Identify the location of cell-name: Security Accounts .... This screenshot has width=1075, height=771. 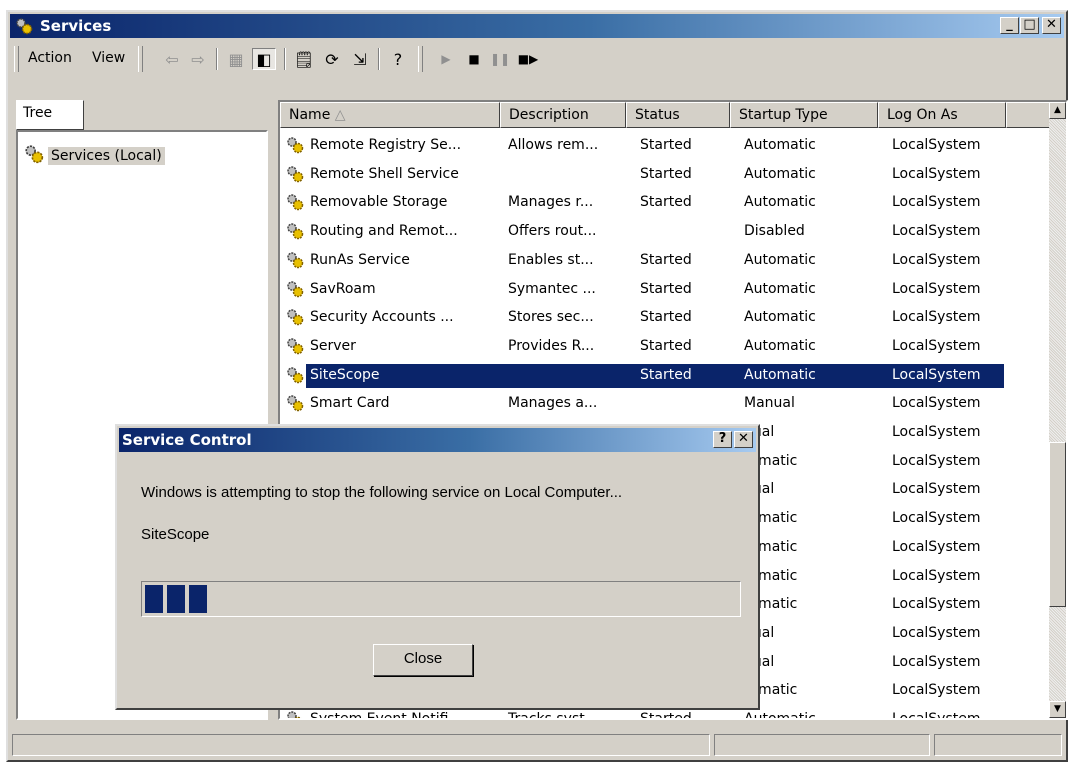
(382, 317).